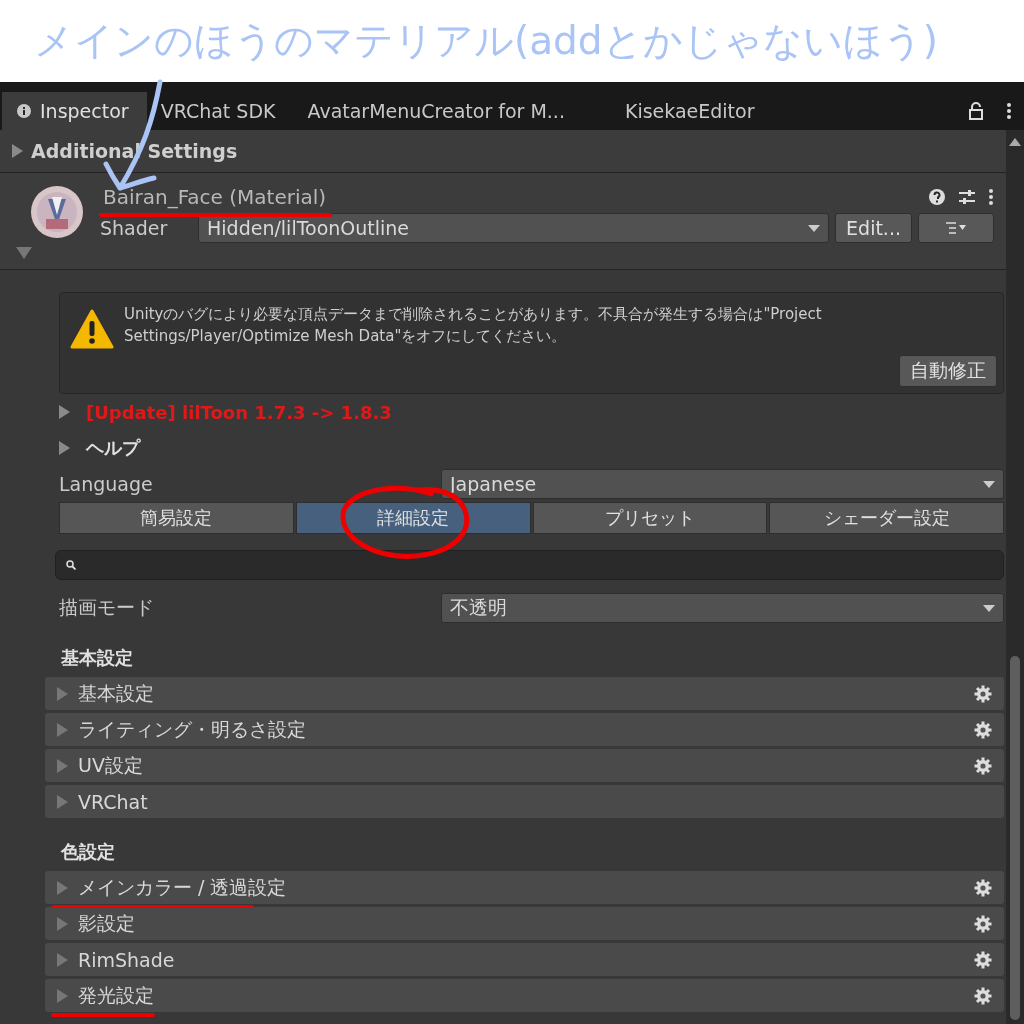  What do you see at coordinates (88, 852) in the screenshot?
I see `section-heading: 色設定` at bounding box center [88, 852].